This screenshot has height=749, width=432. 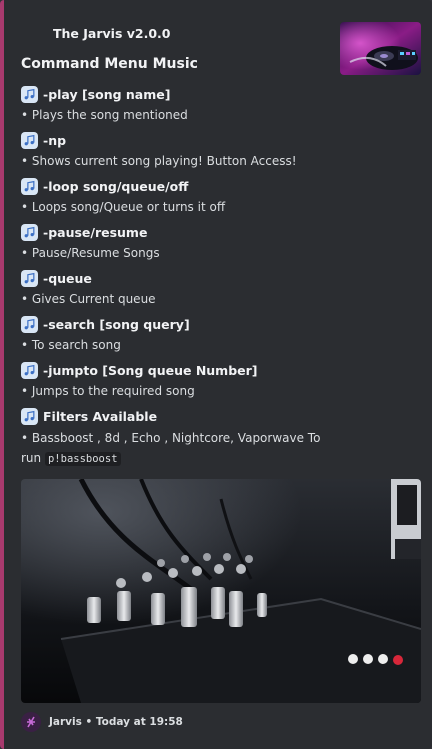 What do you see at coordinates (116, 186) in the screenshot?
I see `field-name: -loop song/queue/off` at bounding box center [116, 186].